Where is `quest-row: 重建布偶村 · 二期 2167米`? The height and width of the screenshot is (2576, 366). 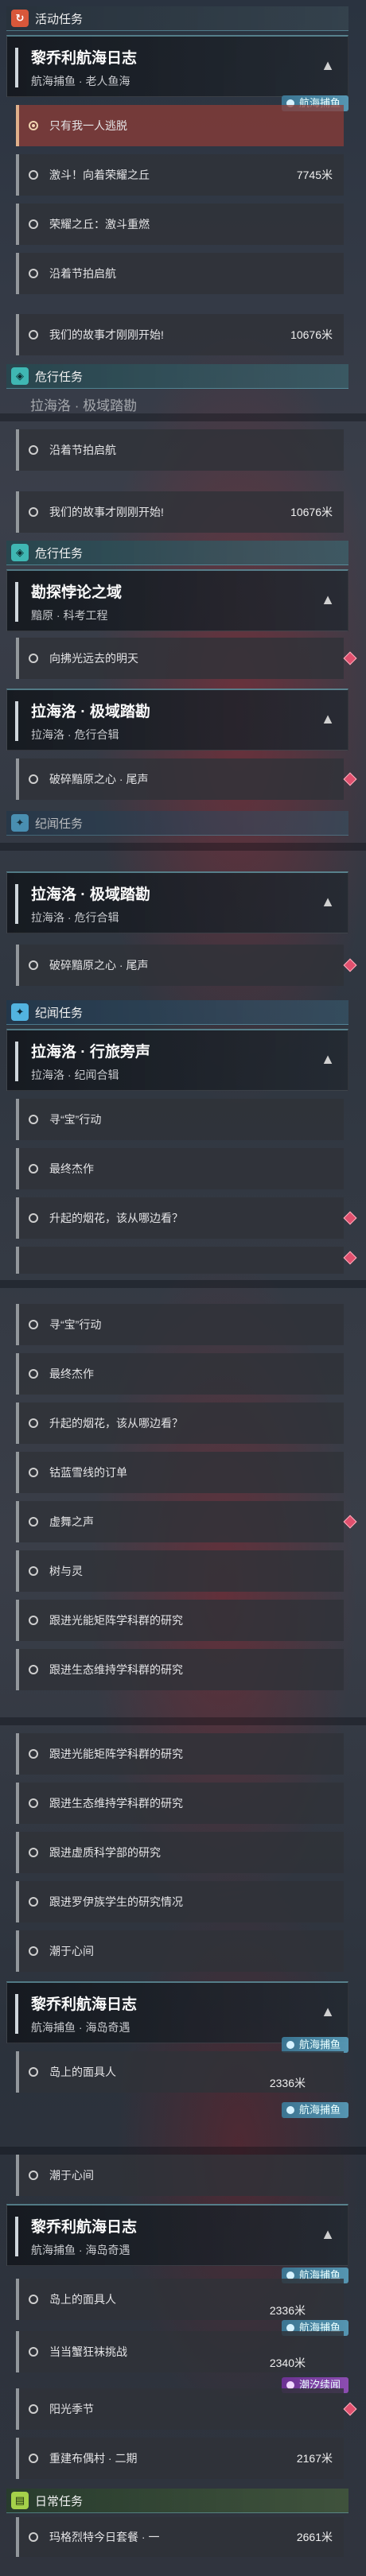 quest-row: 重建布偶村 · 二期 2167米 is located at coordinates (180, 2458).